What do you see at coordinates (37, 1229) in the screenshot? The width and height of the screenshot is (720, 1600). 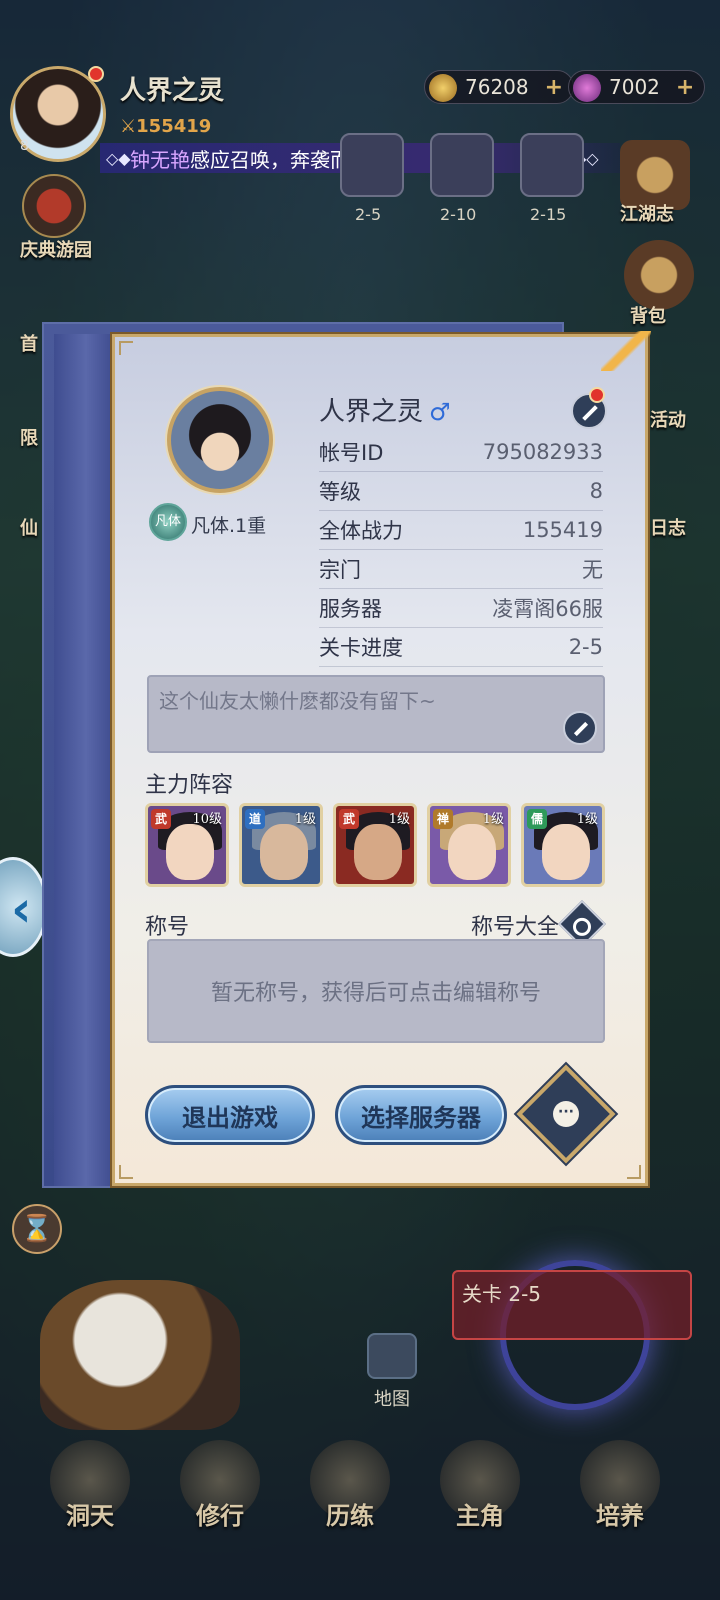 I see `hourglass-icon: ⌛` at bounding box center [37, 1229].